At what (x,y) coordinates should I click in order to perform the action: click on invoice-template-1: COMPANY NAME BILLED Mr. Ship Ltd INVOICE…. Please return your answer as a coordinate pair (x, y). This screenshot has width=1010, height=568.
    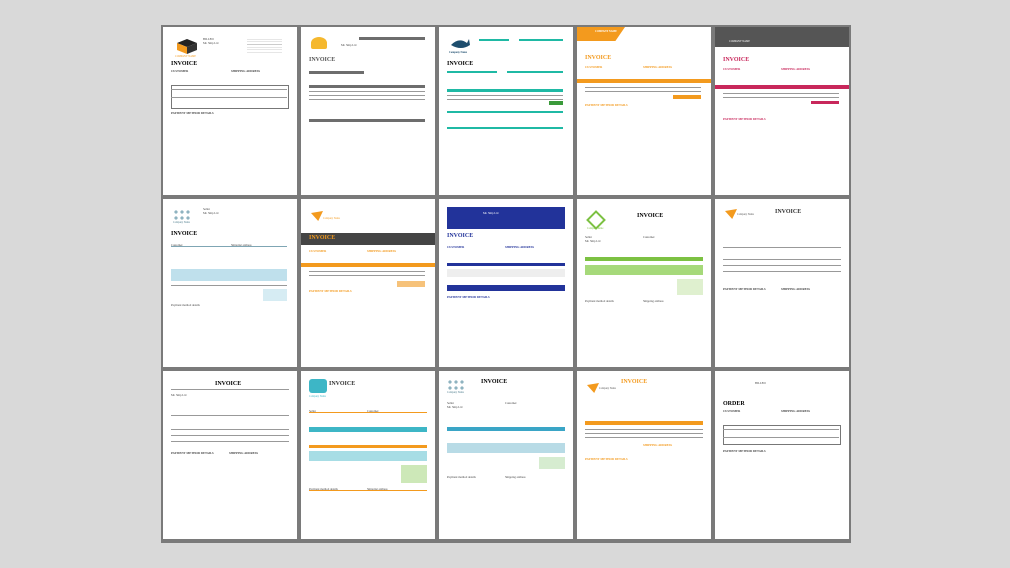
    Looking at the image, I should click on (230, 111).